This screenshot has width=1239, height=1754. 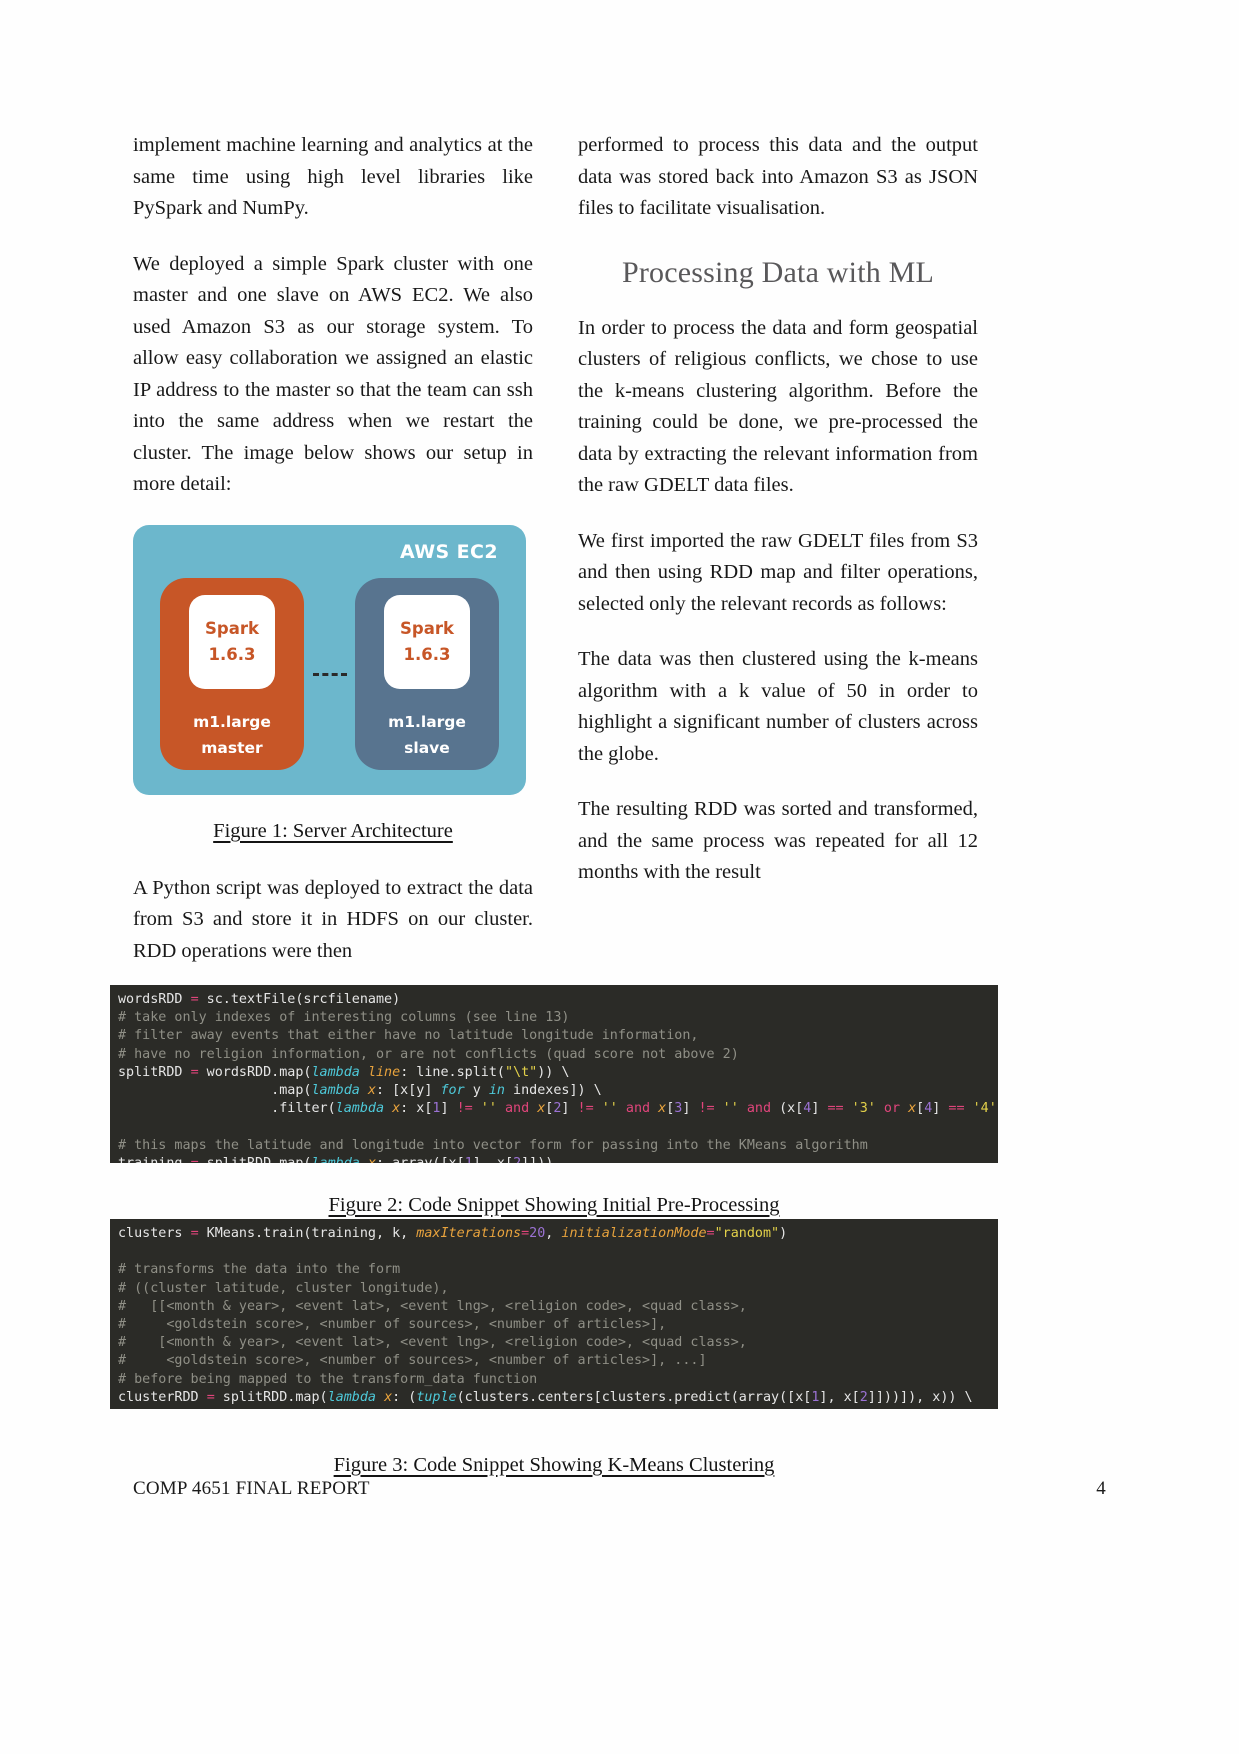 What do you see at coordinates (333, 830) in the screenshot?
I see `figure-1-caption: Figure 1: Server Architecture` at bounding box center [333, 830].